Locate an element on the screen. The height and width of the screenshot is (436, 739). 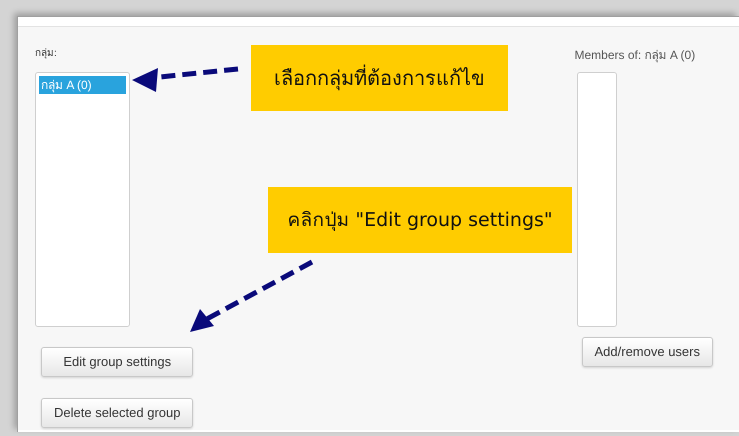
members-label: Members of: กลุ่ม A (0) is located at coordinates (635, 53).